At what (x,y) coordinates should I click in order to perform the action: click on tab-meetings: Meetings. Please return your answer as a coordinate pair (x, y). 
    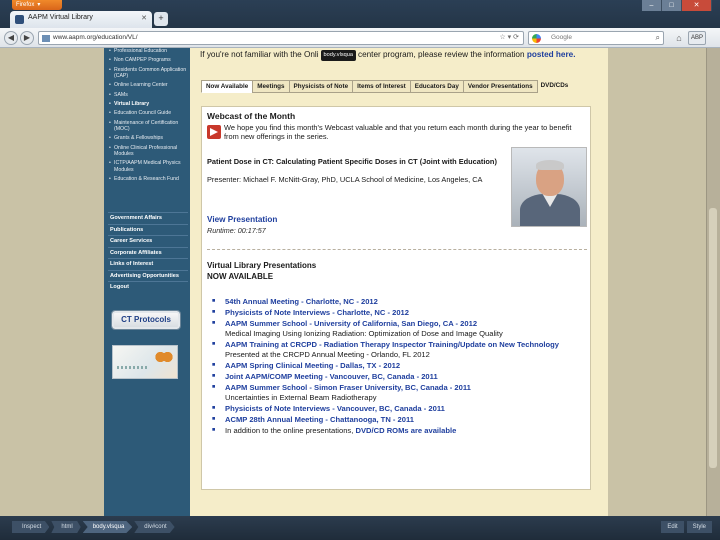
    Looking at the image, I should click on (271, 86).